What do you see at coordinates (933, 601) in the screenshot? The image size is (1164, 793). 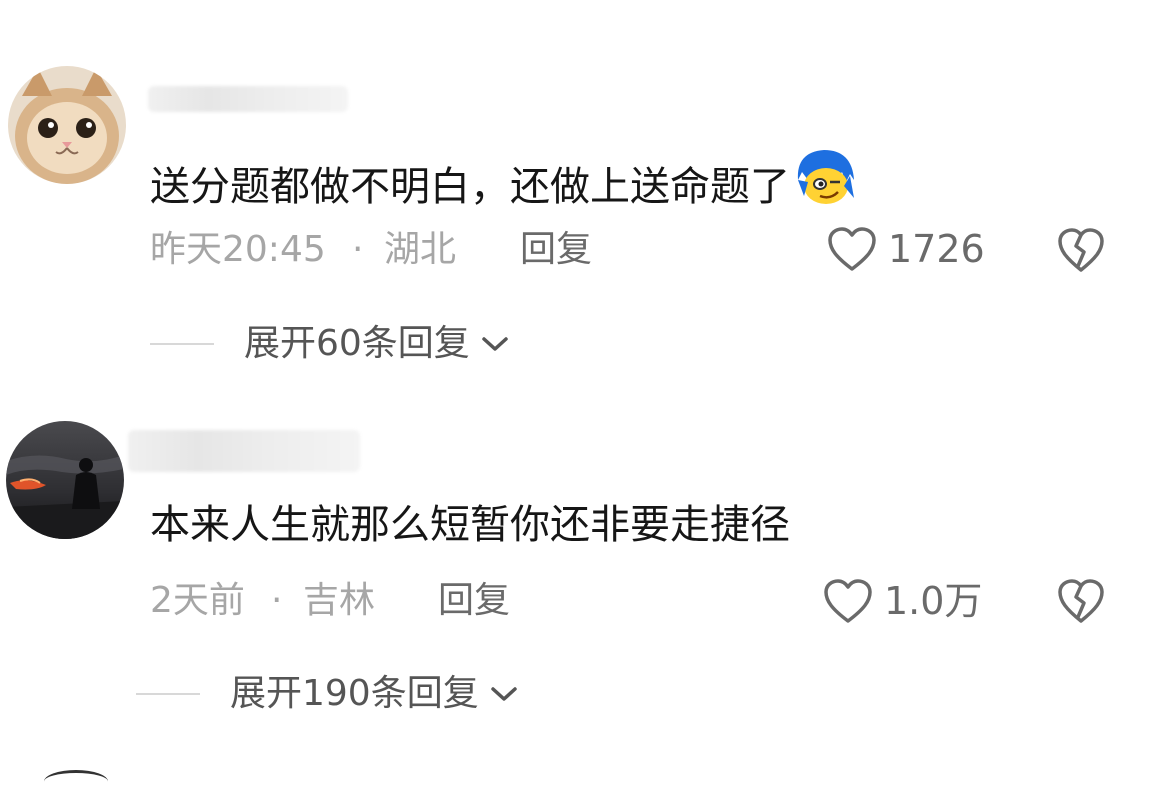 I see `like-count: 1.0万` at bounding box center [933, 601].